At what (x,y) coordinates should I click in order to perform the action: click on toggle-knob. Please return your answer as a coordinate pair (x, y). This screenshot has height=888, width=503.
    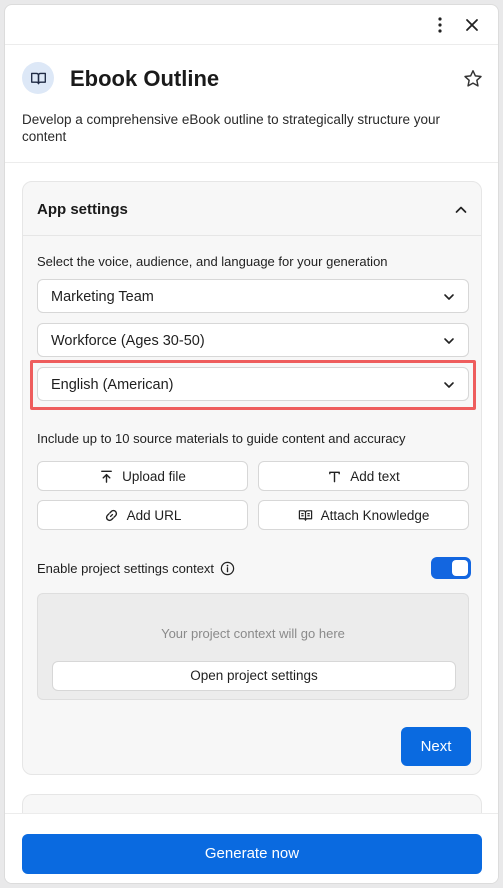
    Looking at the image, I should click on (460, 568).